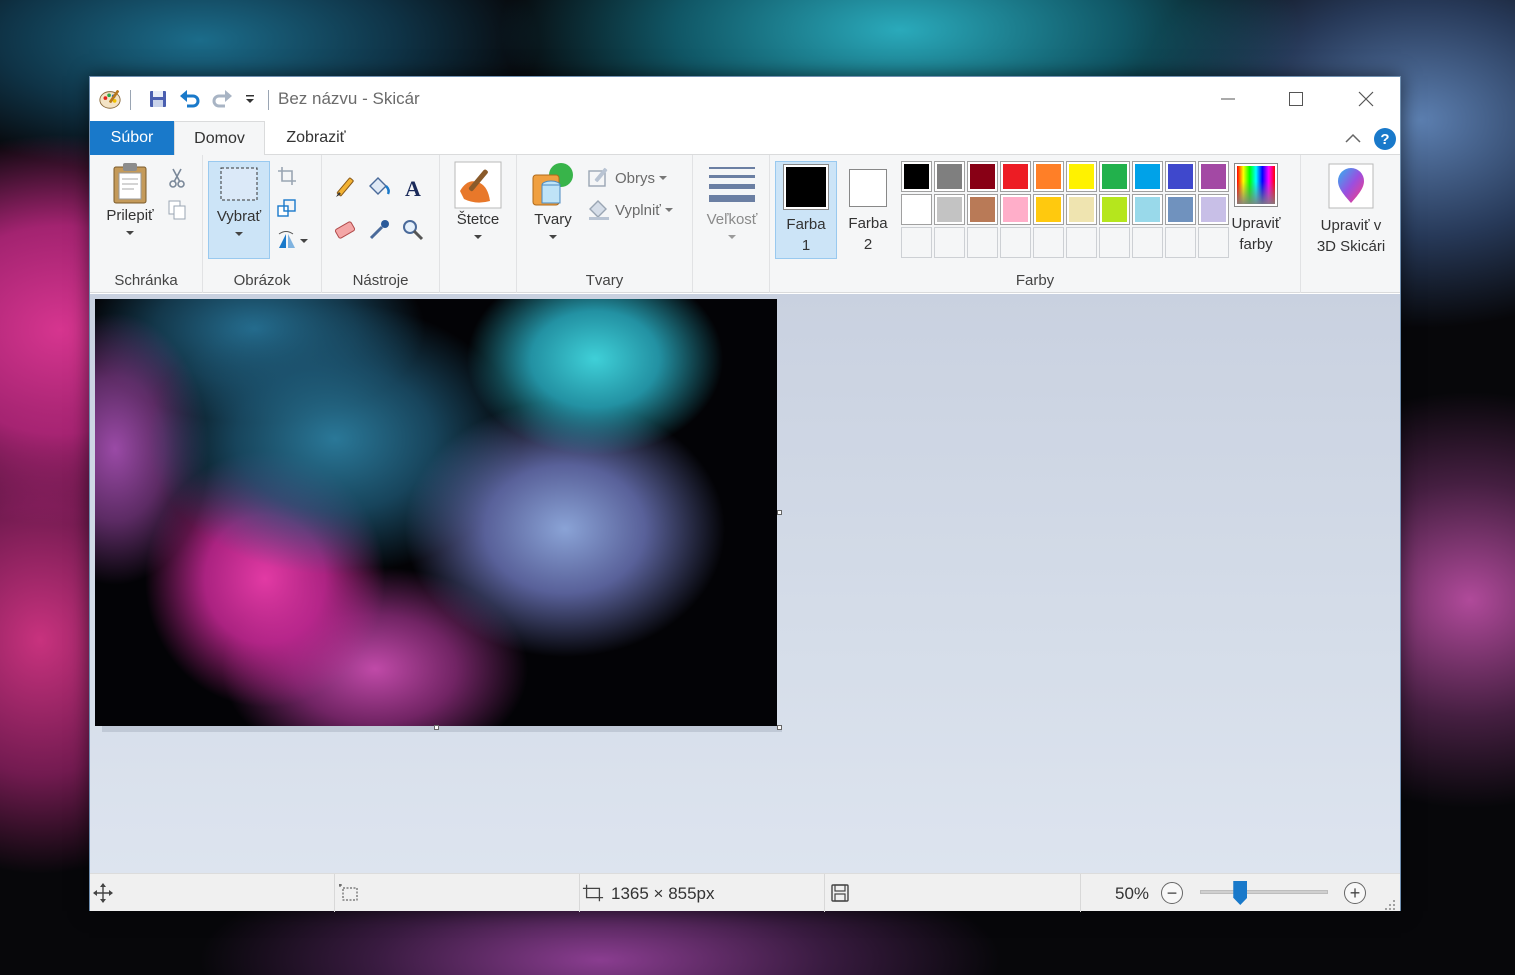  I want to click on undo-icon, so click(190, 99).